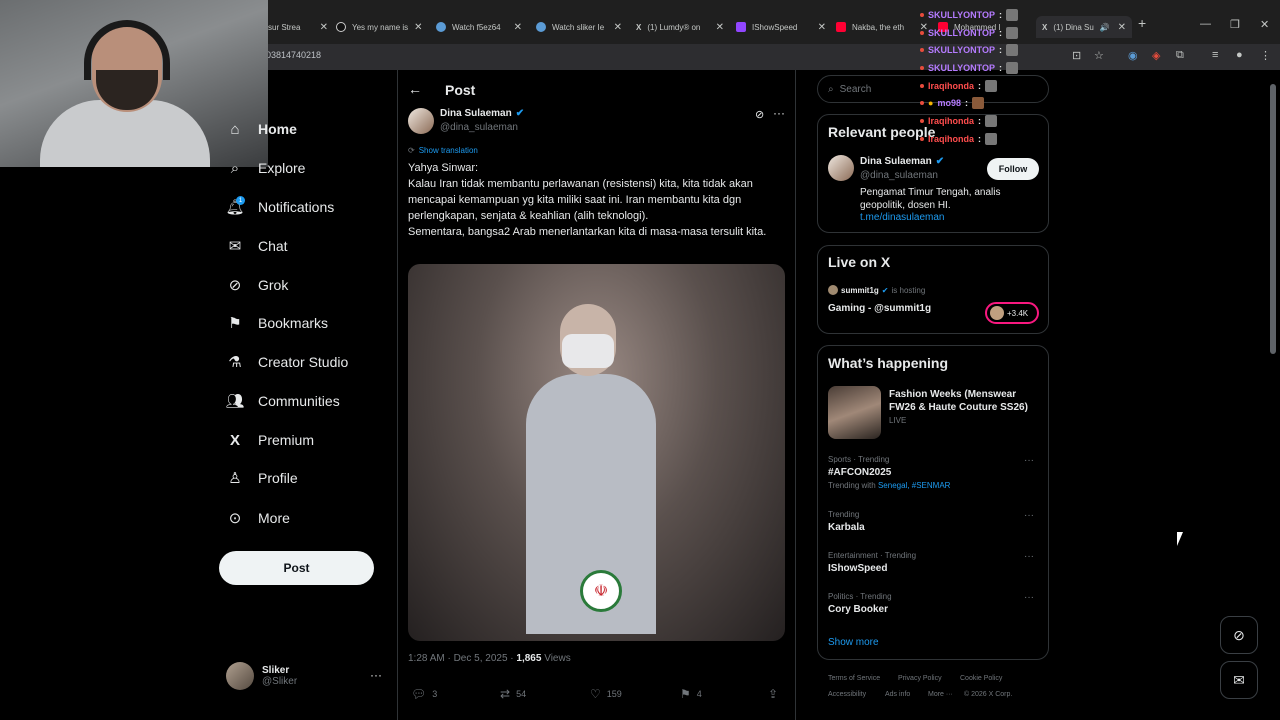 The width and height of the screenshot is (1280, 720). What do you see at coordinates (421, 121) in the screenshot?
I see `author-avatar` at bounding box center [421, 121].